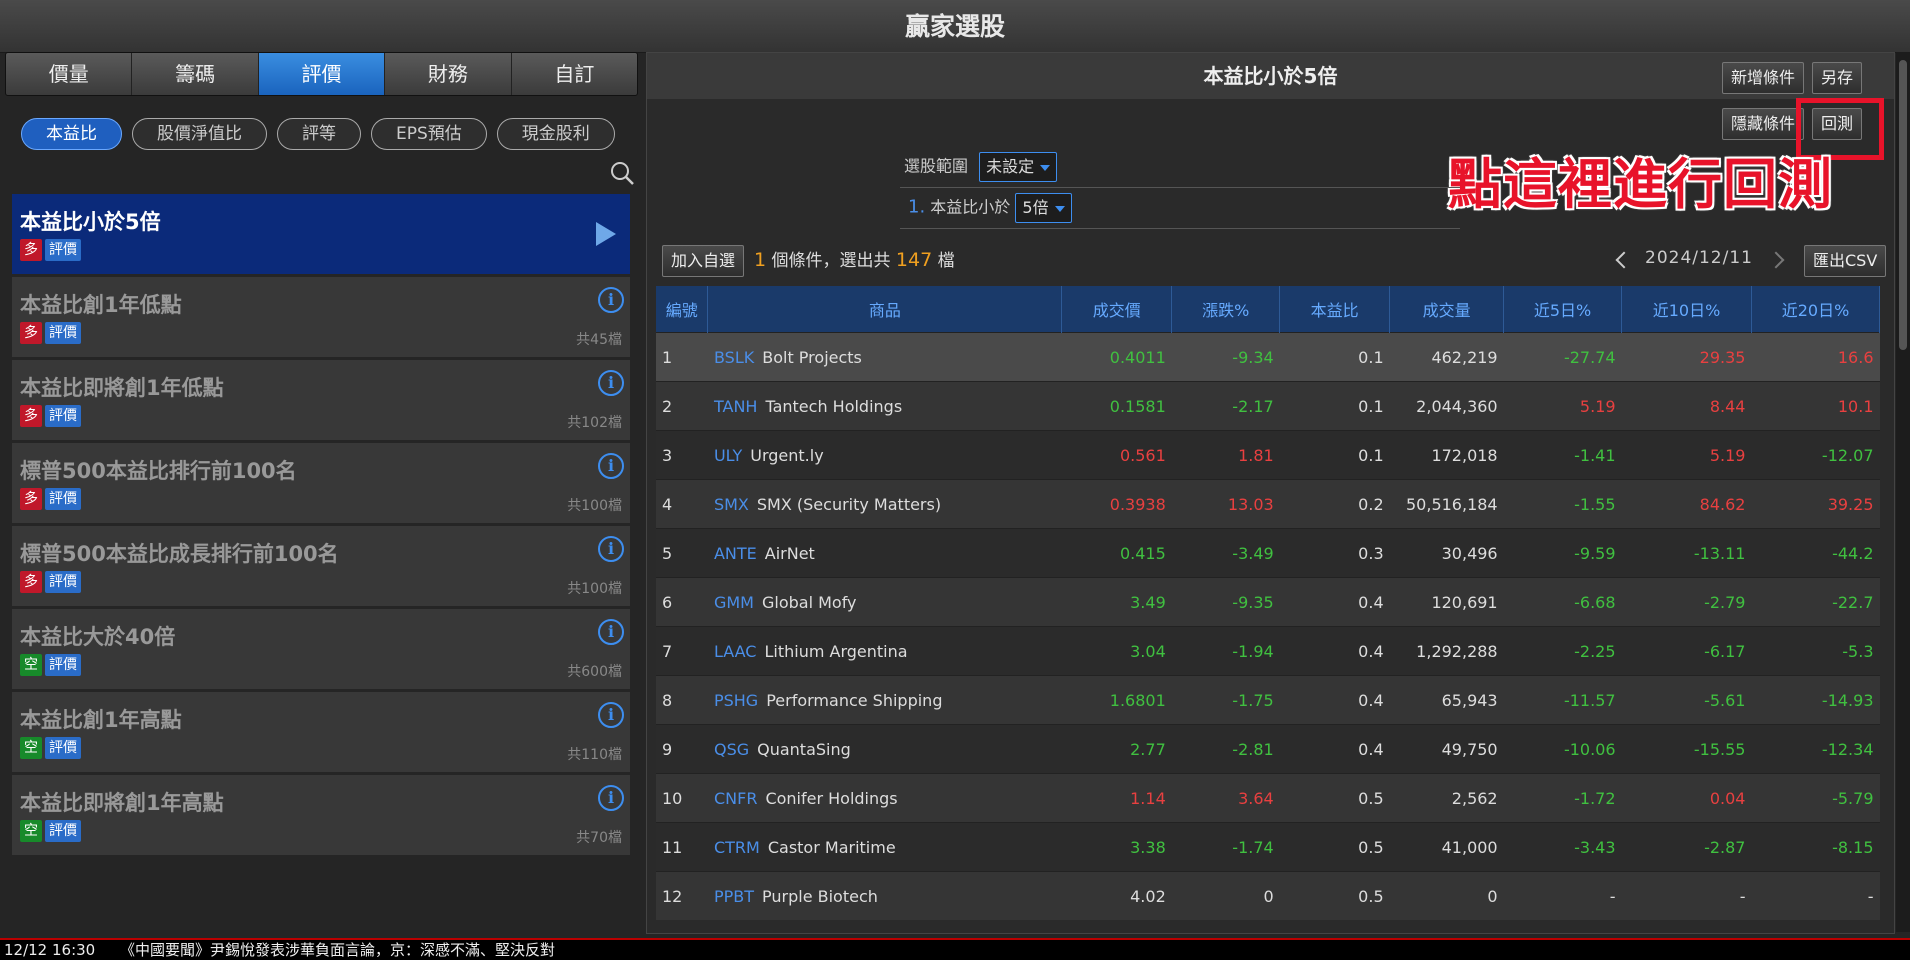 The width and height of the screenshot is (1910, 960). I want to click on add-watchlist-button: 加入自選, so click(703, 261).